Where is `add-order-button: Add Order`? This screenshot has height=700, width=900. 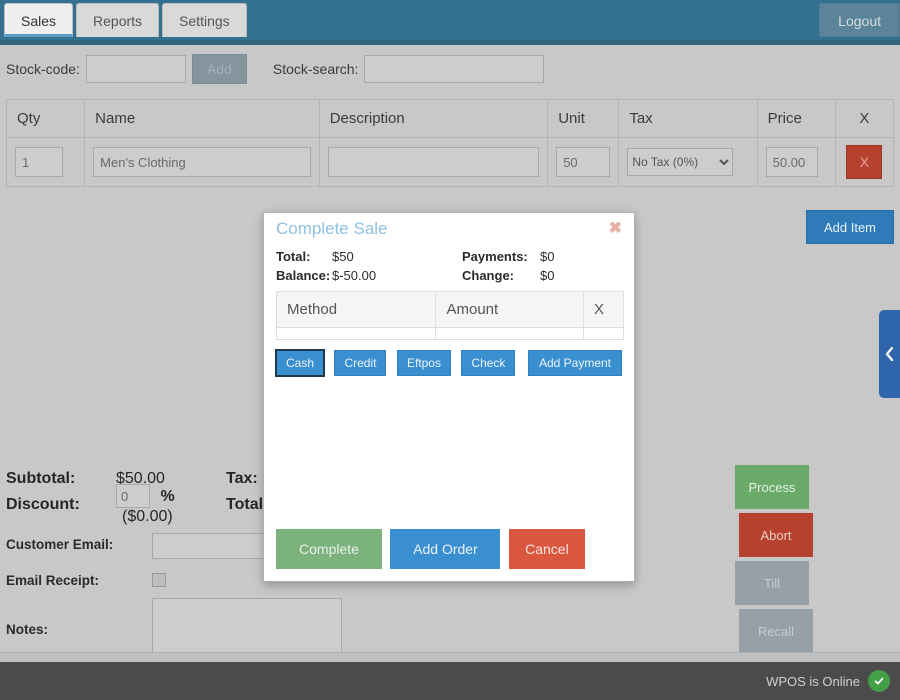 add-order-button: Add Order is located at coordinates (445, 549).